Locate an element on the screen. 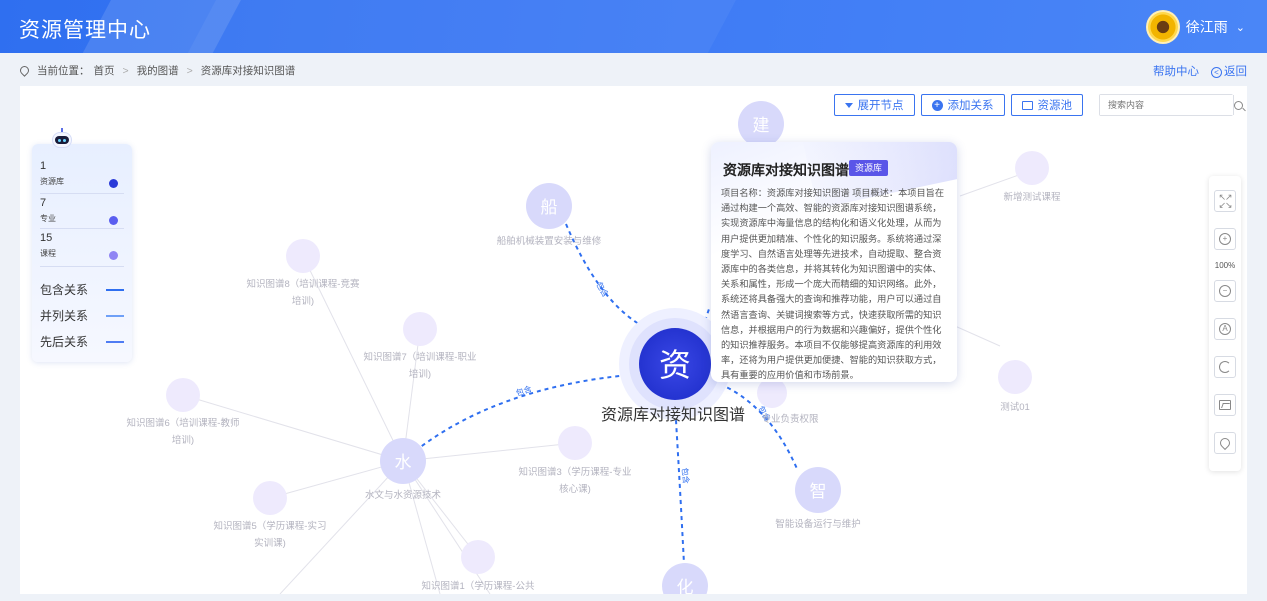  course-label: 知识图谱7（培训课程-职业 is located at coordinates (420, 357).